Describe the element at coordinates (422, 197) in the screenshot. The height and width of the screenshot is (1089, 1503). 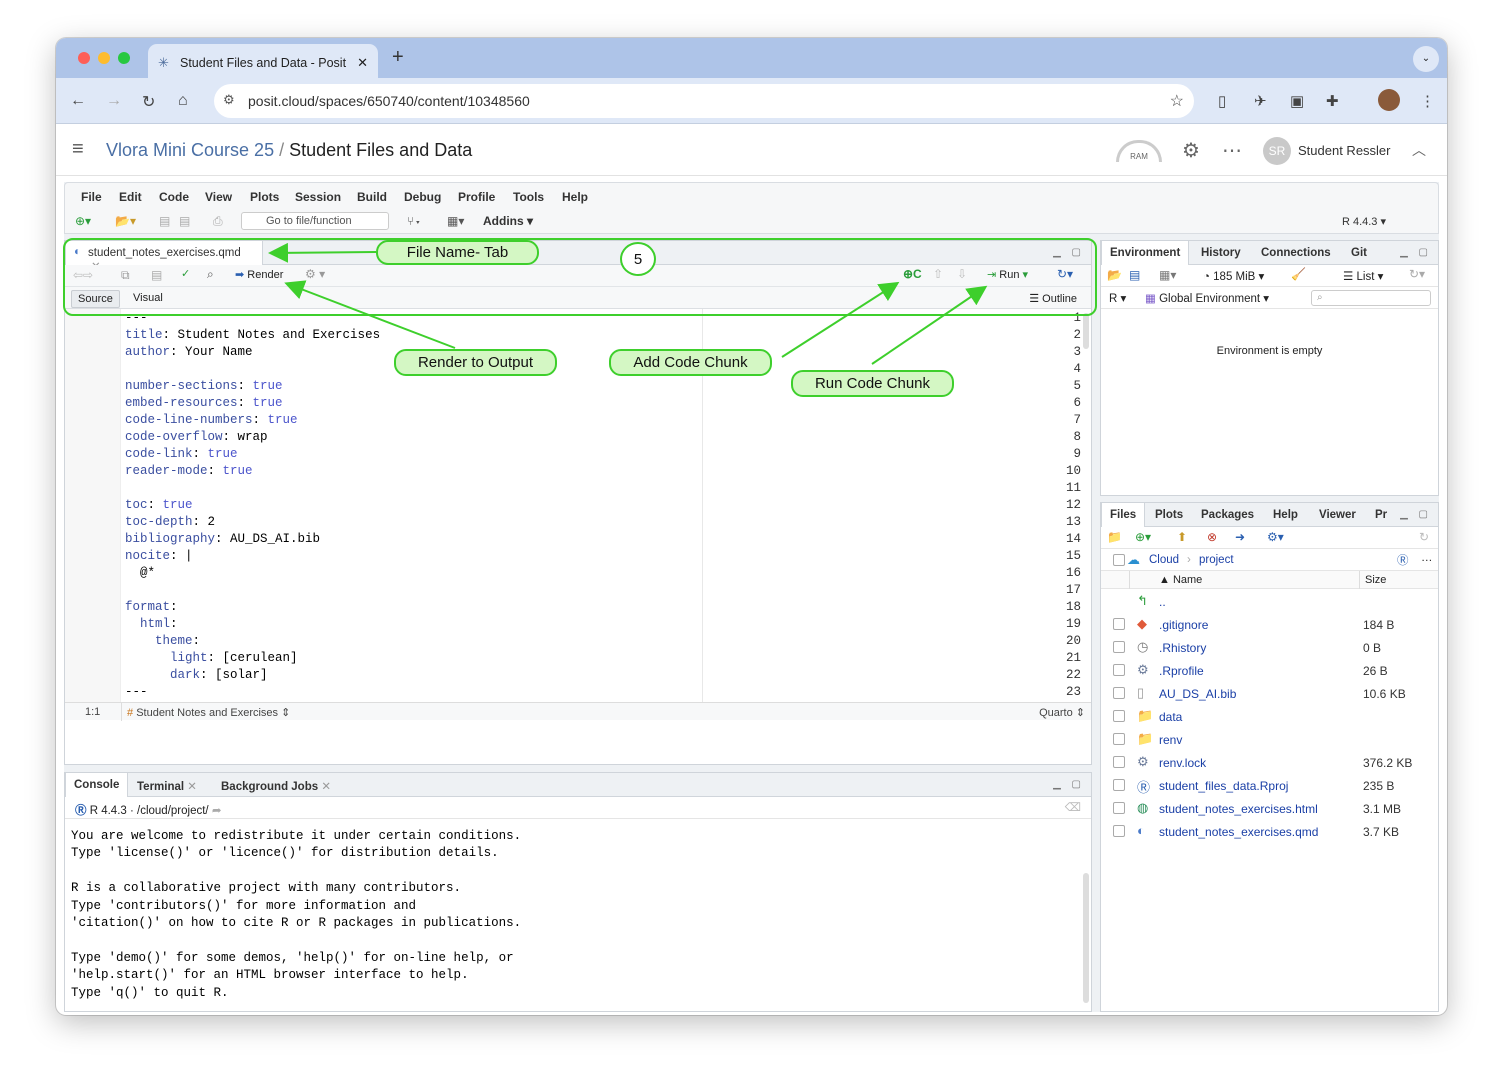
I see `menu-debug: Debug` at that location.